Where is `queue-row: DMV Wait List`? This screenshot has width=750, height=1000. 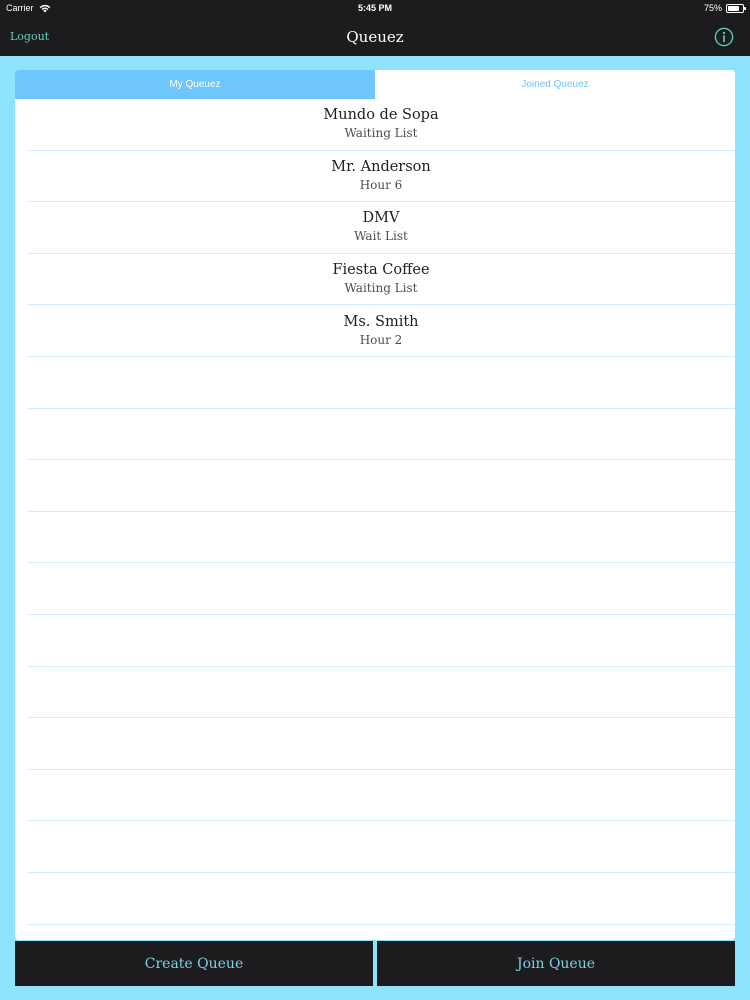 queue-row: DMV Wait List is located at coordinates (381, 228).